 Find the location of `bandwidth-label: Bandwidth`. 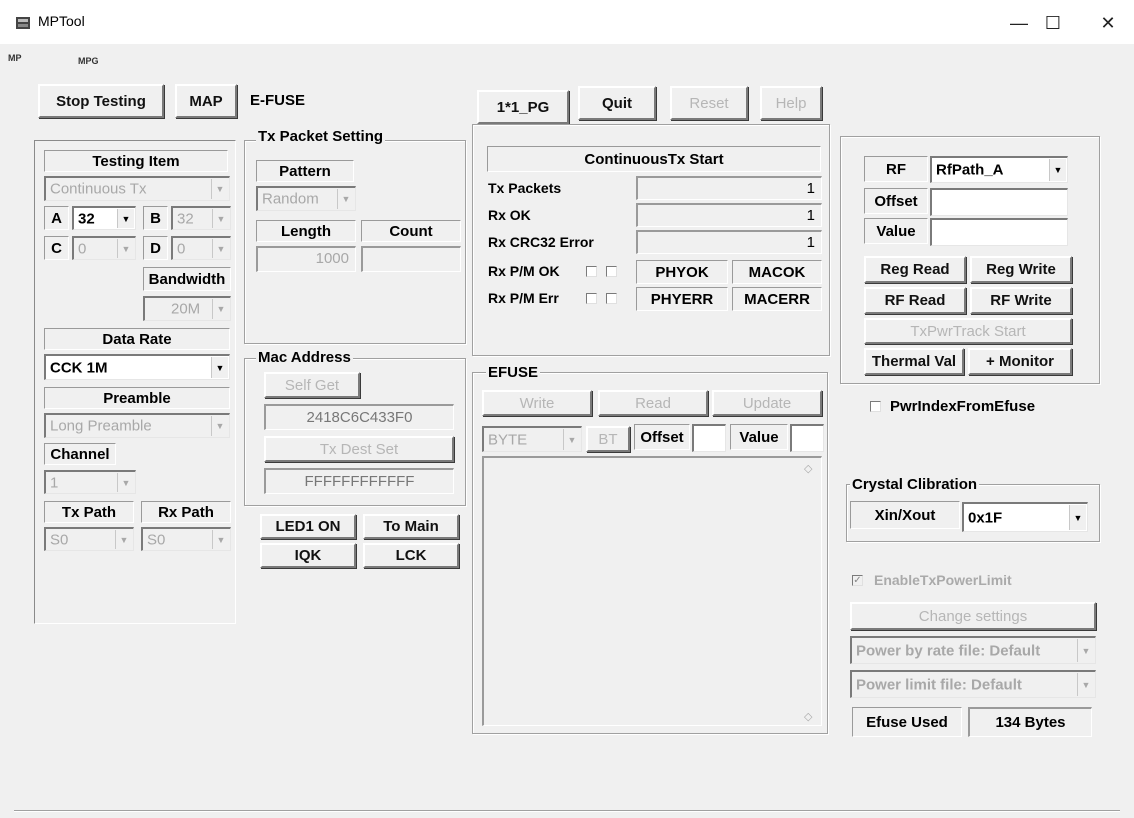

bandwidth-label: Bandwidth is located at coordinates (187, 279).